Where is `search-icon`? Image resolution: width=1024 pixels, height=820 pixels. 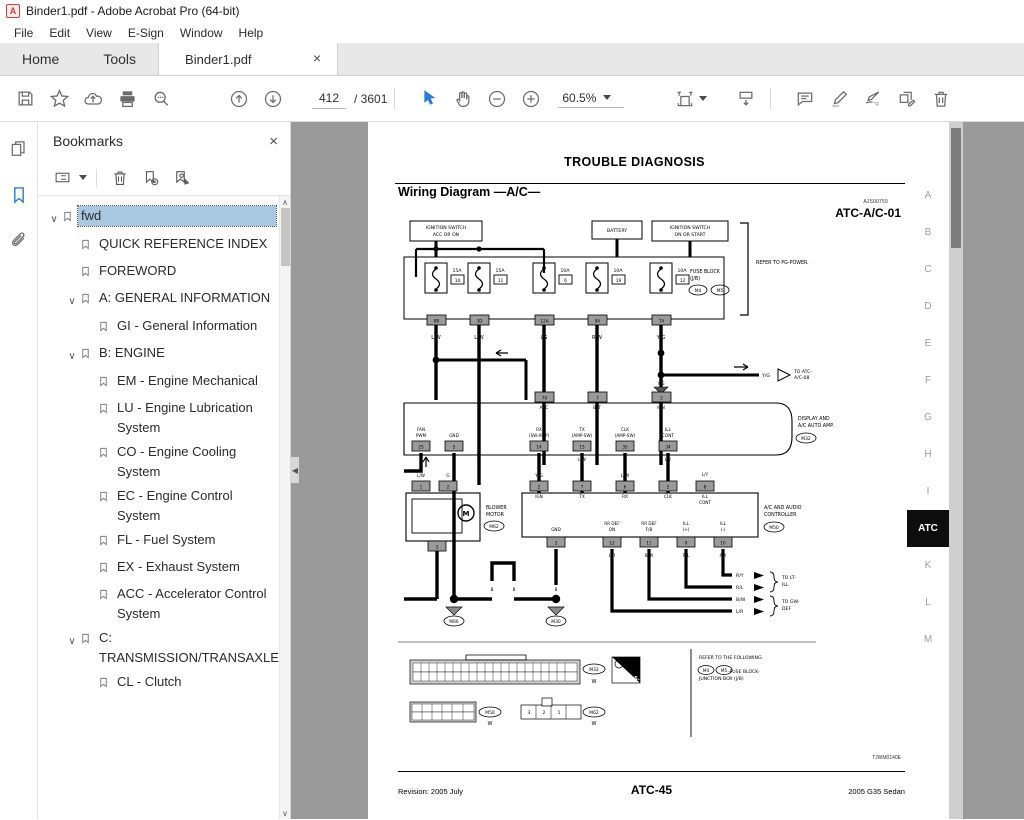
search-icon is located at coordinates (161, 99).